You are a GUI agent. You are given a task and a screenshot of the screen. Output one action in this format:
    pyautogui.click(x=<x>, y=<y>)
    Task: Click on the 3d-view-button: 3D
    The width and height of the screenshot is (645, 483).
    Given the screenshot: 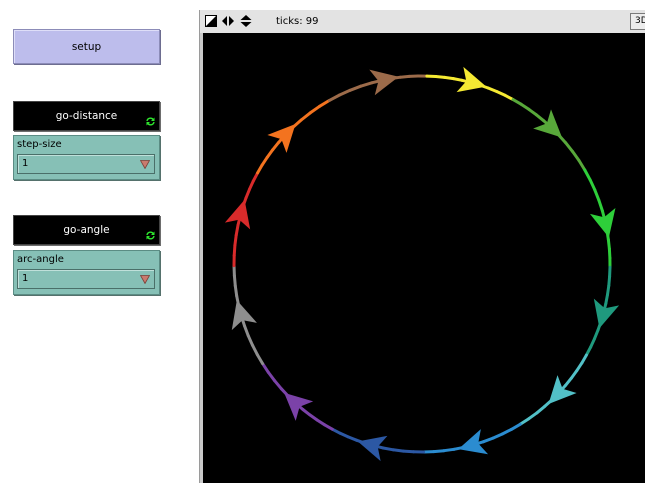 What is the action you would take?
    pyautogui.click(x=637, y=21)
    